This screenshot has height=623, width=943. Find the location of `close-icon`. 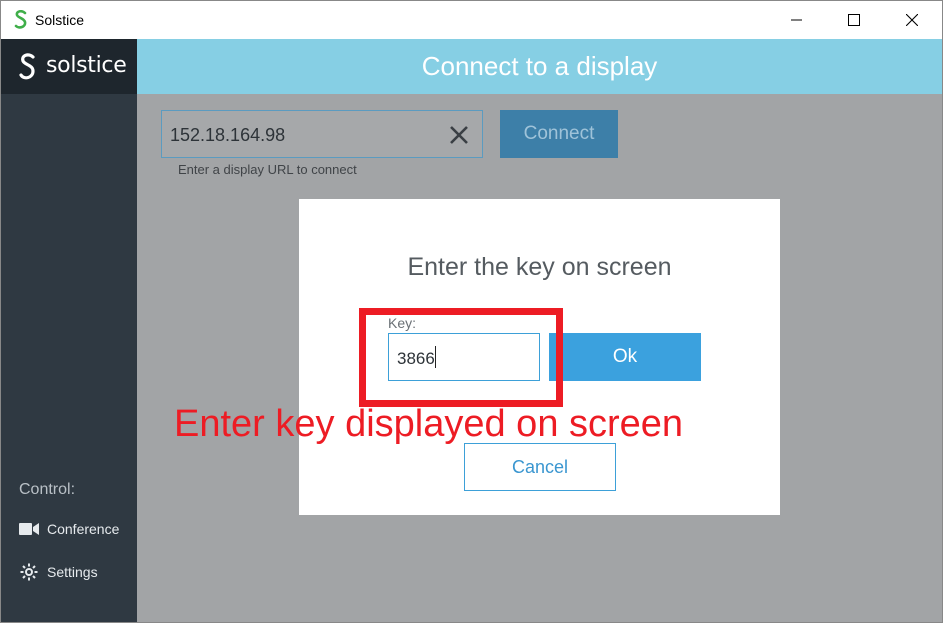

close-icon is located at coordinates (912, 20).